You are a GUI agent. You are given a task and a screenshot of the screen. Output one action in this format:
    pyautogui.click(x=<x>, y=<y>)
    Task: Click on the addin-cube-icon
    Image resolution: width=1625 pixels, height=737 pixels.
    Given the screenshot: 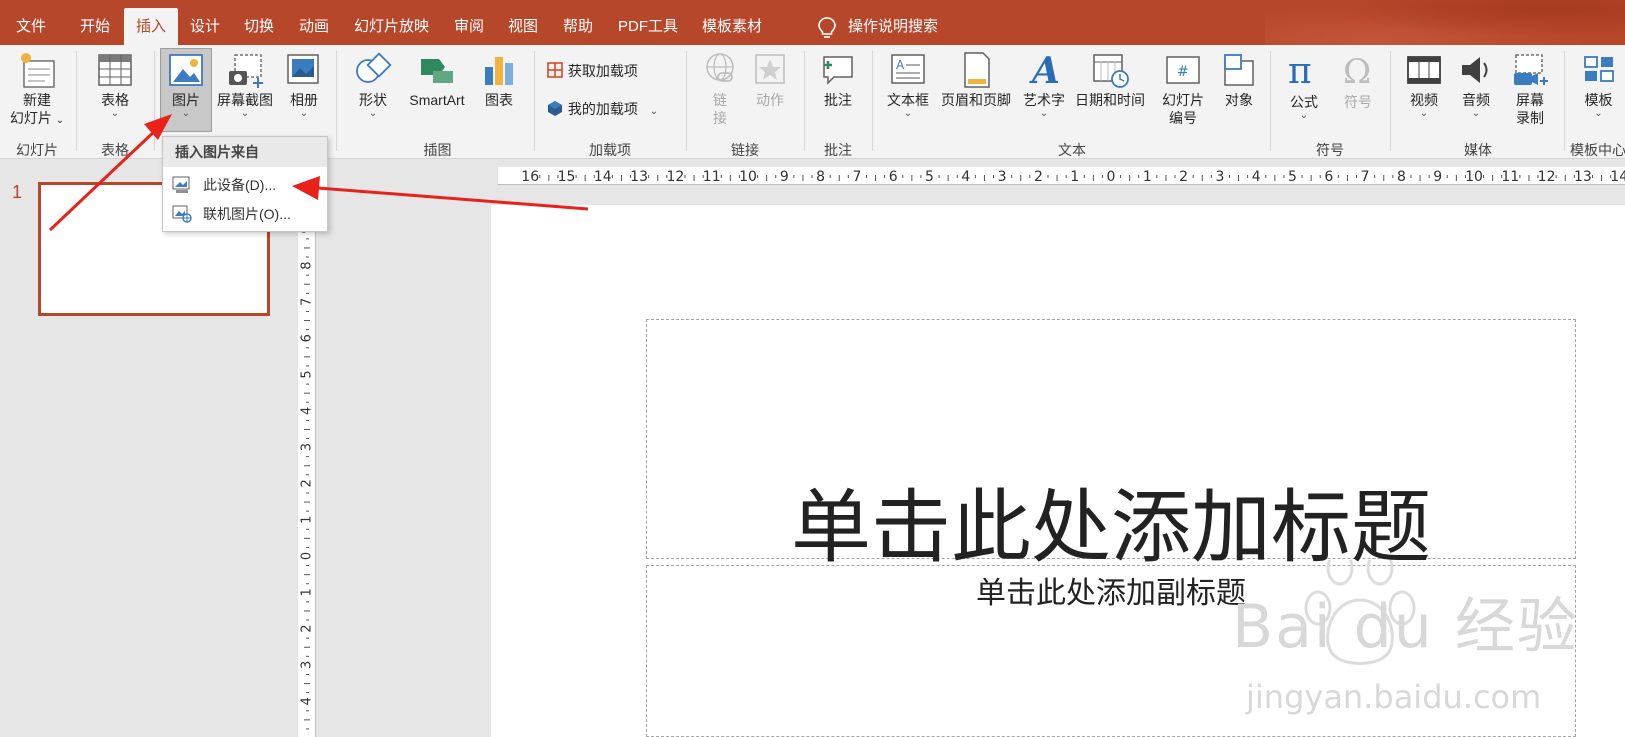 What is the action you would take?
    pyautogui.click(x=555, y=108)
    